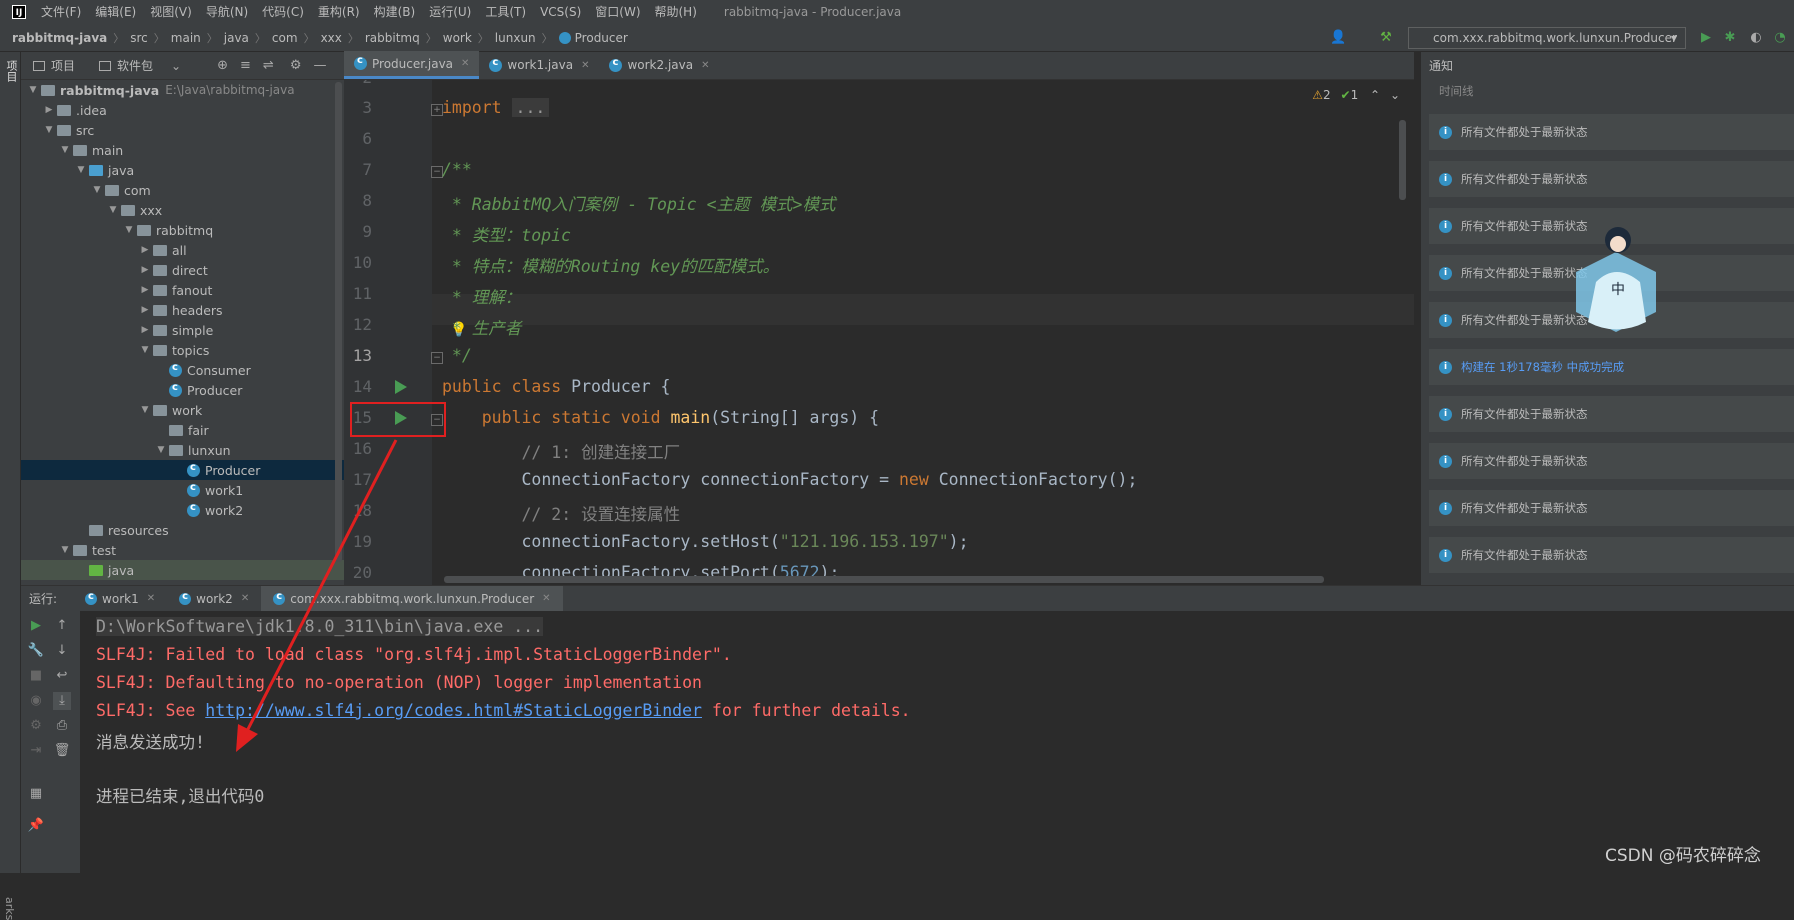  I want to click on print-icon: ⎙, so click(62, 726).